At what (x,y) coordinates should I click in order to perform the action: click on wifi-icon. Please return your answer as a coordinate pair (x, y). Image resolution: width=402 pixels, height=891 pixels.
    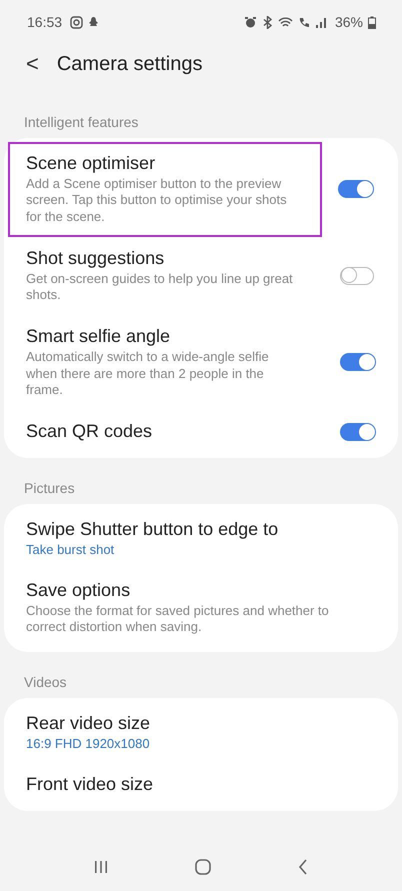
    Looking at the image, I should click on (285, 22).